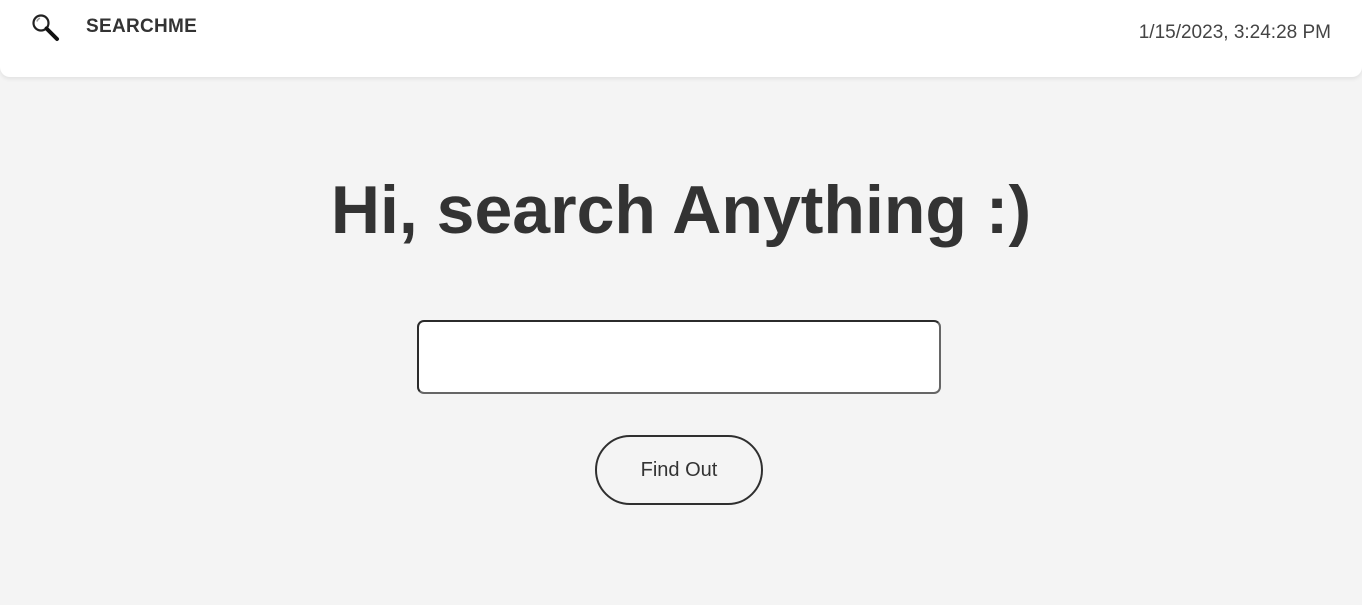 The image size is (1362, 605). I want to click on search-input, so click(679, 357).